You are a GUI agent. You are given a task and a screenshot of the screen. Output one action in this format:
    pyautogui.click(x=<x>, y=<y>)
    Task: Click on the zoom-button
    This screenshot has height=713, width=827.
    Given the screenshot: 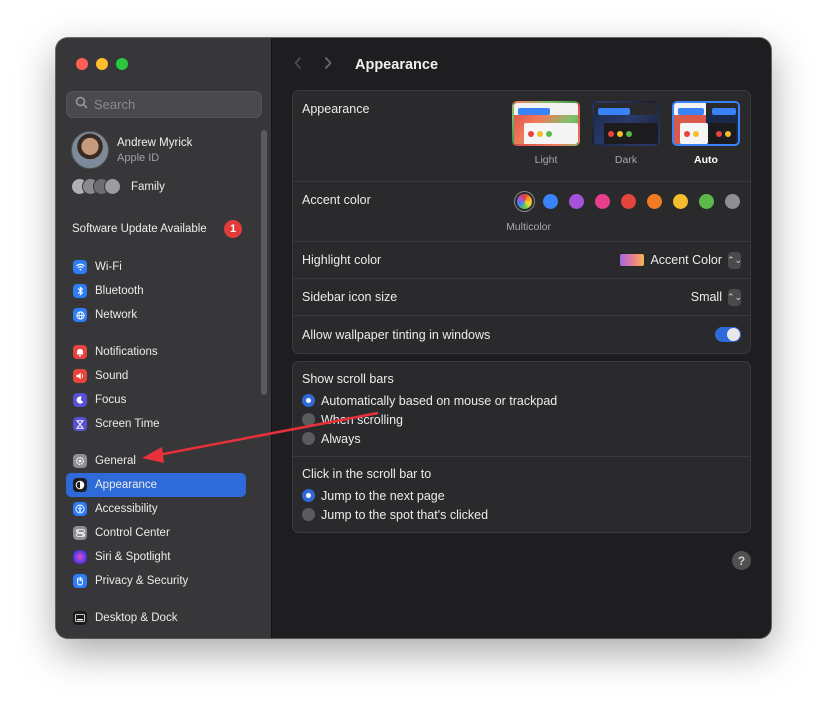 What is the action you would take?
    pyautogui.click(x=122, y=64)
    